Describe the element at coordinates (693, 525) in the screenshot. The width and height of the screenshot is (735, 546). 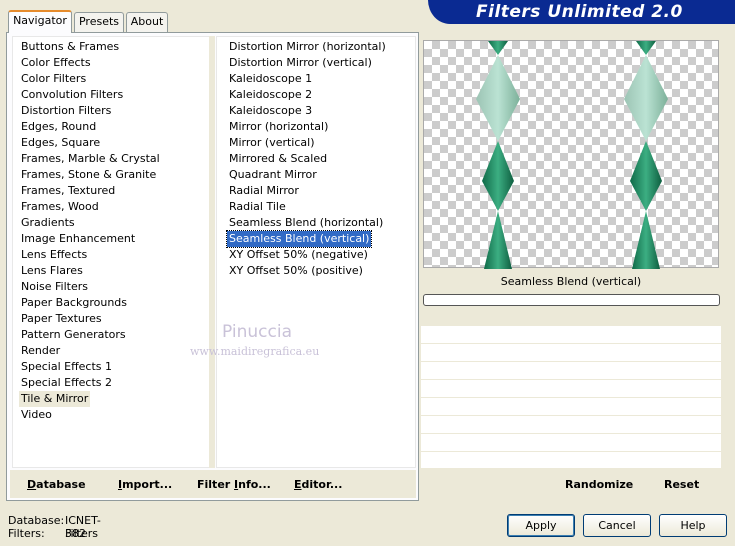
I see `help-button: Help` at that location.